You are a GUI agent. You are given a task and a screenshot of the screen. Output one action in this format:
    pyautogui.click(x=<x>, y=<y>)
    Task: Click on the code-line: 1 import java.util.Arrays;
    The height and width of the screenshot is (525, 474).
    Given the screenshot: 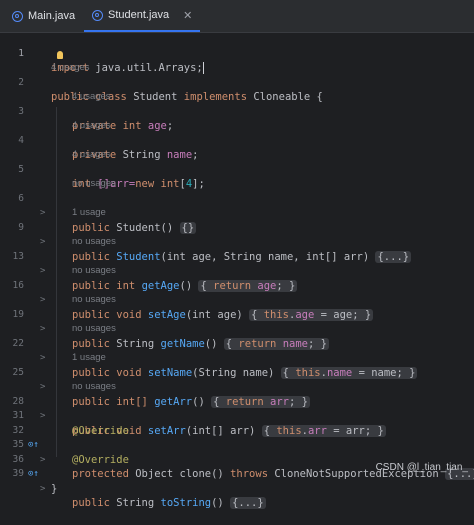 What is the action you would take?
    pyautogui.click(x=237, y=53)
    